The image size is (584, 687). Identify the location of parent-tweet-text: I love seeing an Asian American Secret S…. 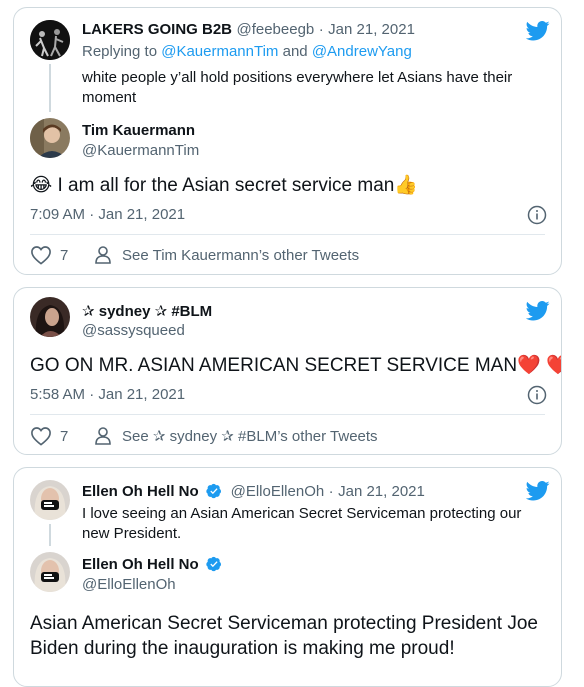
(302, 523).